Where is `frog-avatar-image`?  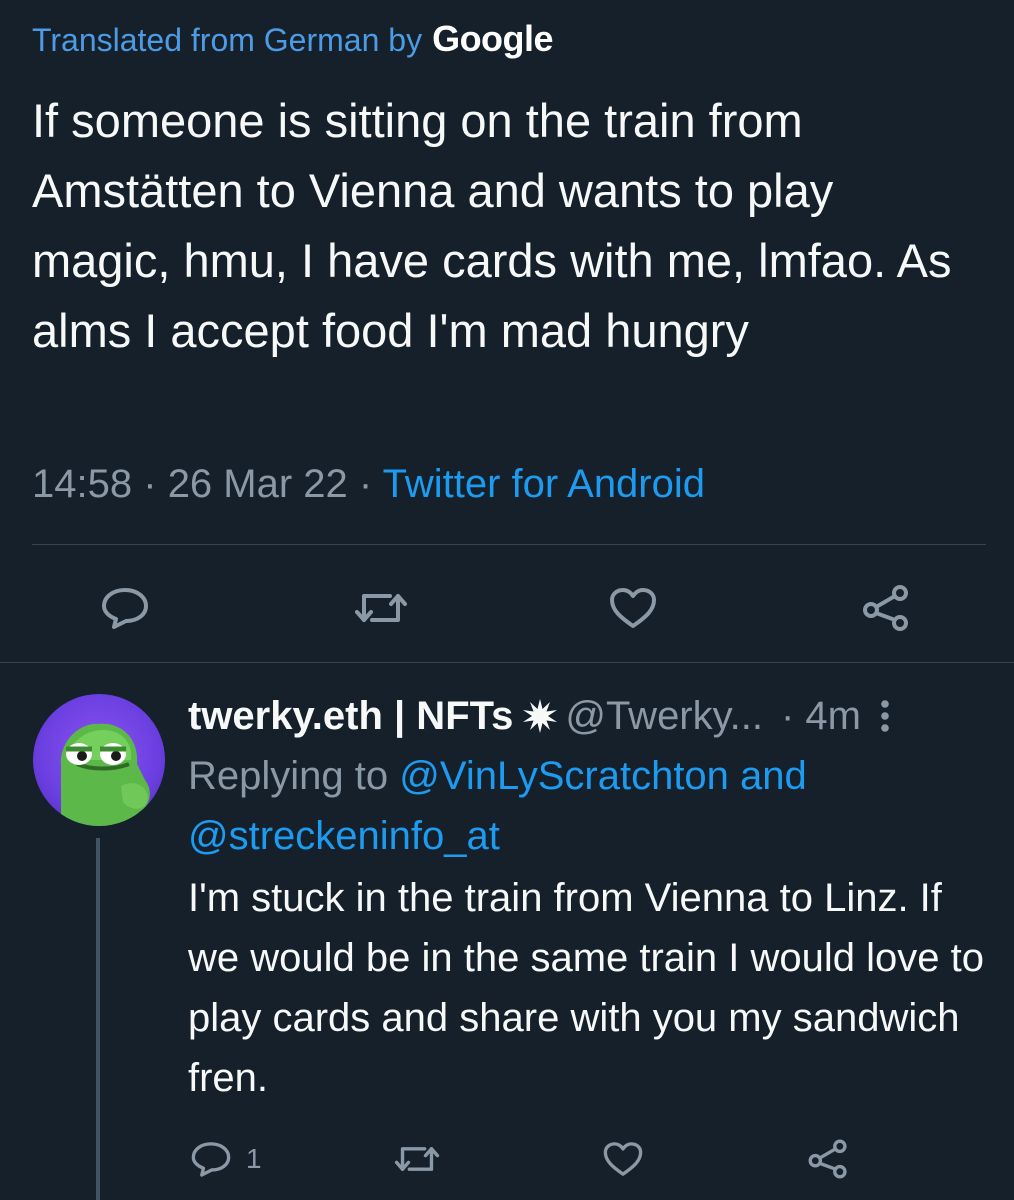
frog-avatar-image is located at coordinates (105, 774).